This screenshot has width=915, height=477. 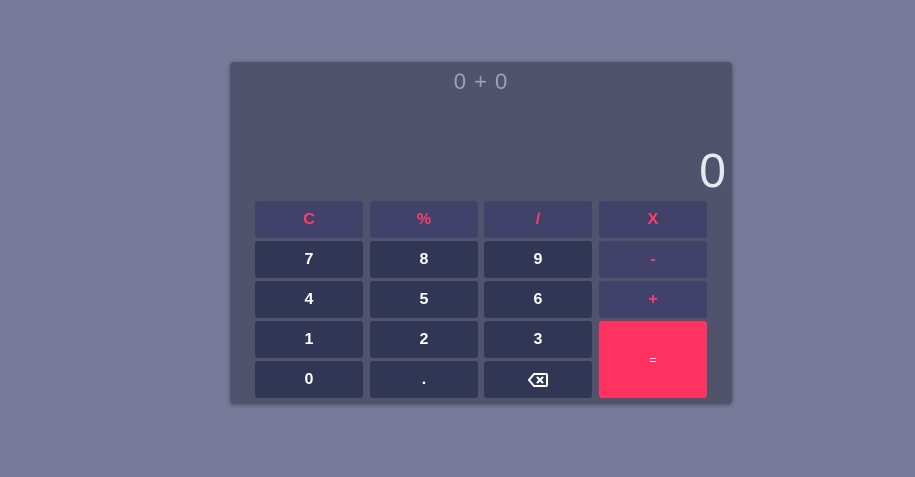 What do you see at coordinates (538, 299) in the screenshot?
I see `digit-6-button: 6` at bounding box center [538, 299].